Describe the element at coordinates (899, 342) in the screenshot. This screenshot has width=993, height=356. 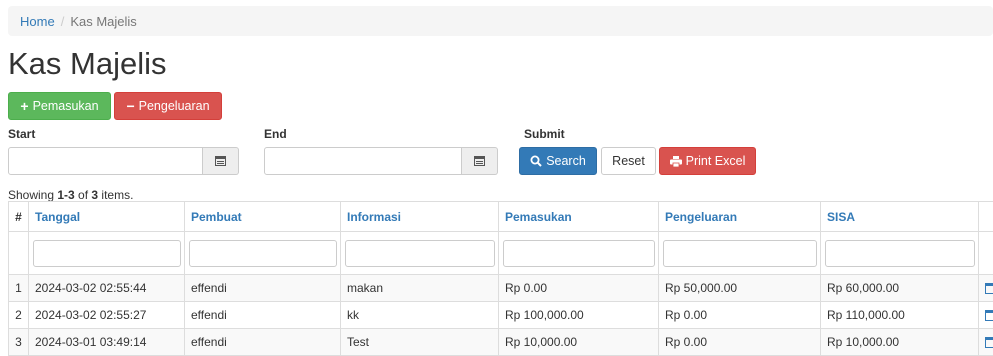
I see `cell-sisa: Rp 10,000.00` at that location.